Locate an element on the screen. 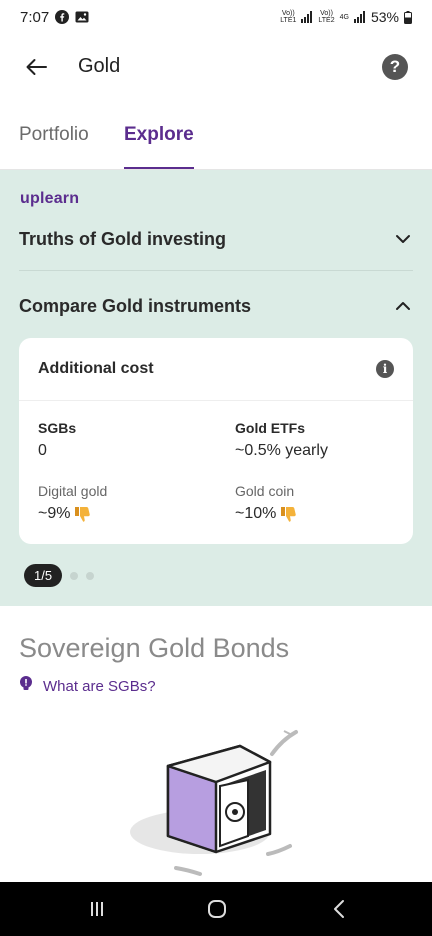  what-are-sgbs-link: What are SGBs? is located at coordinates (87, 686).